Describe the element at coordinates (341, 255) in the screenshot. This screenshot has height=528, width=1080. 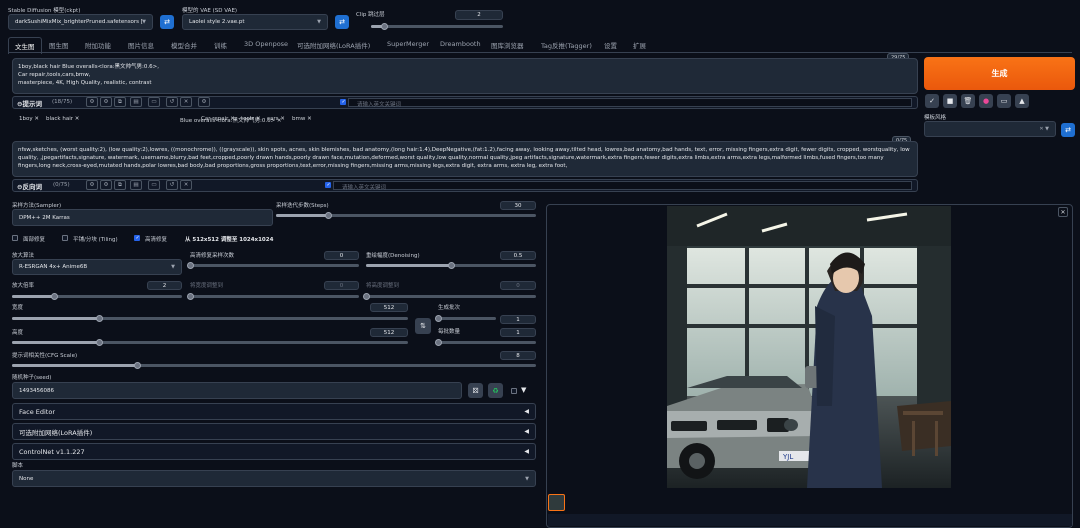
I see `hires-steps-value: 0` at that location.